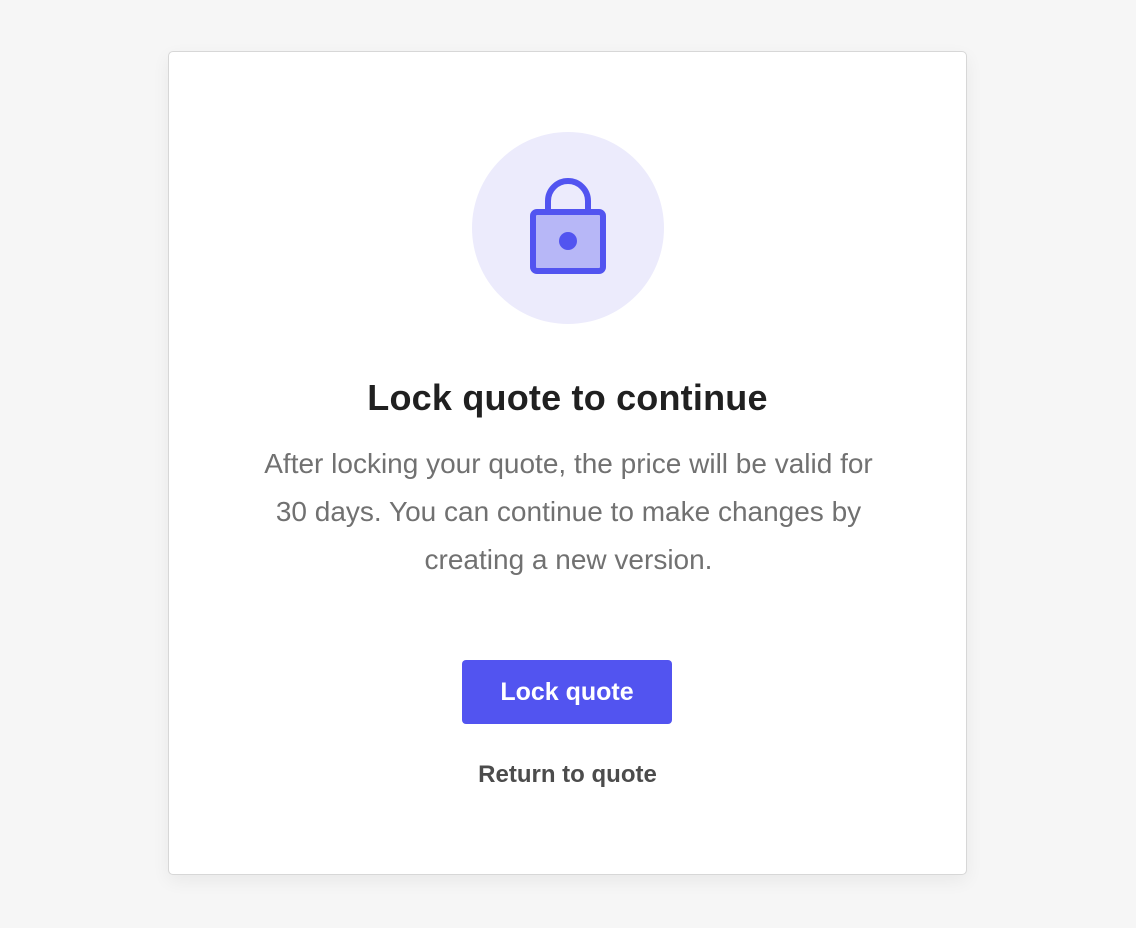  What do you see at coordinates (567, 397) in the screenshot?
I see `dialog-title: Lock quote to continue` at bounding box center [567, 397].